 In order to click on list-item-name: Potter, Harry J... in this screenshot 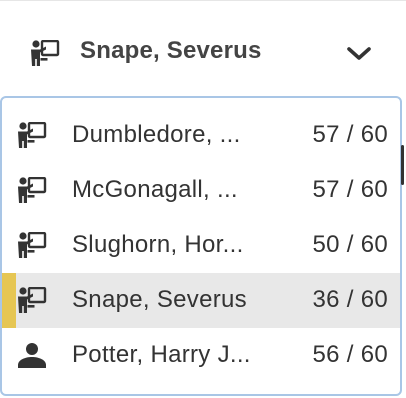, I will do `click(161, 354)`.